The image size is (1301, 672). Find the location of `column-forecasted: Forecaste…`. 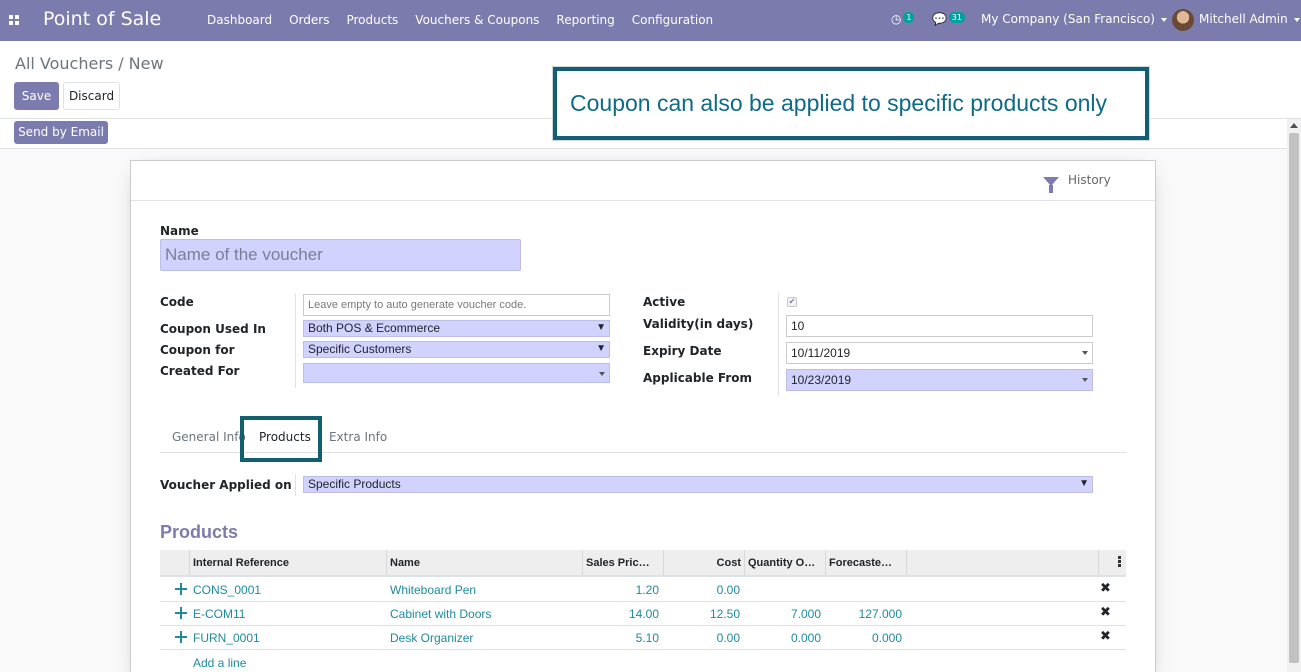

column-forecasted: Forecaste… is located at coordinates (860, 563).